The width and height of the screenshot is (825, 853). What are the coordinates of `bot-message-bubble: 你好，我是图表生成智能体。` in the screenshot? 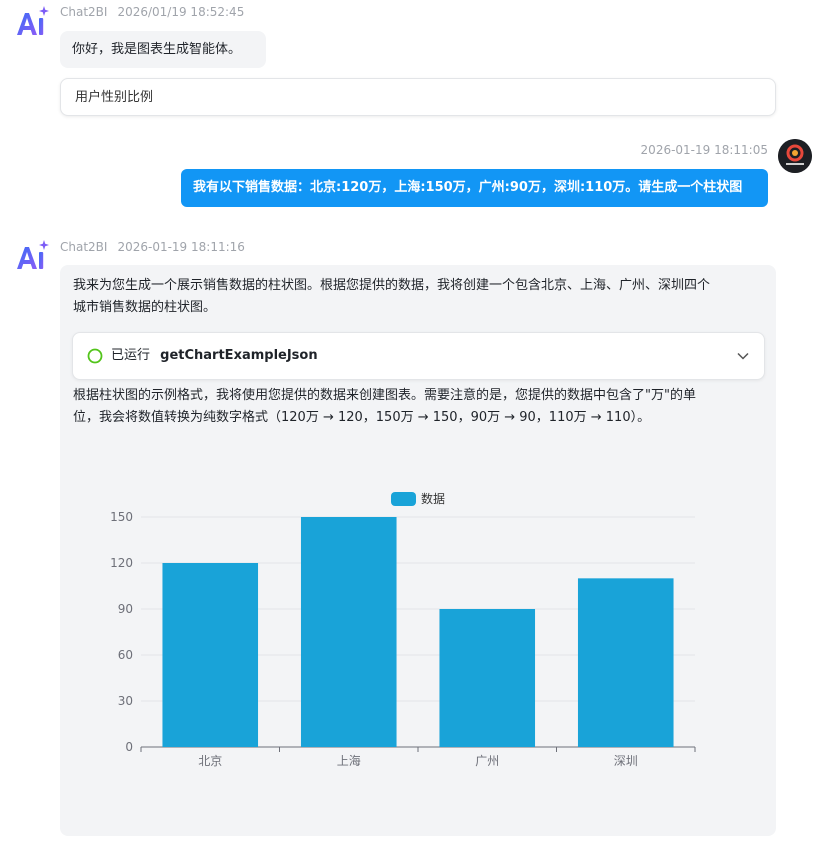 It's located at (163, 49).